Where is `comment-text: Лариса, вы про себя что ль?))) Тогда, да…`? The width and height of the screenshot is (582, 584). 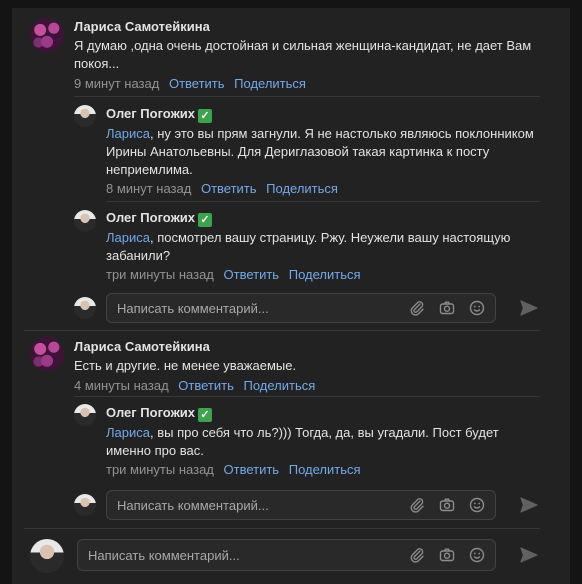 comment-text: Лариса, вы про себя что ль?))) Тогда, да… is located at coordinates (302, 441).